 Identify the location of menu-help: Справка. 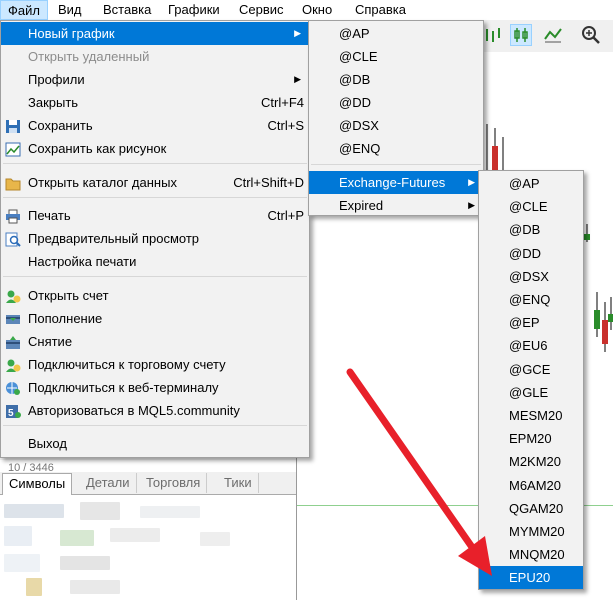
(380, 10).